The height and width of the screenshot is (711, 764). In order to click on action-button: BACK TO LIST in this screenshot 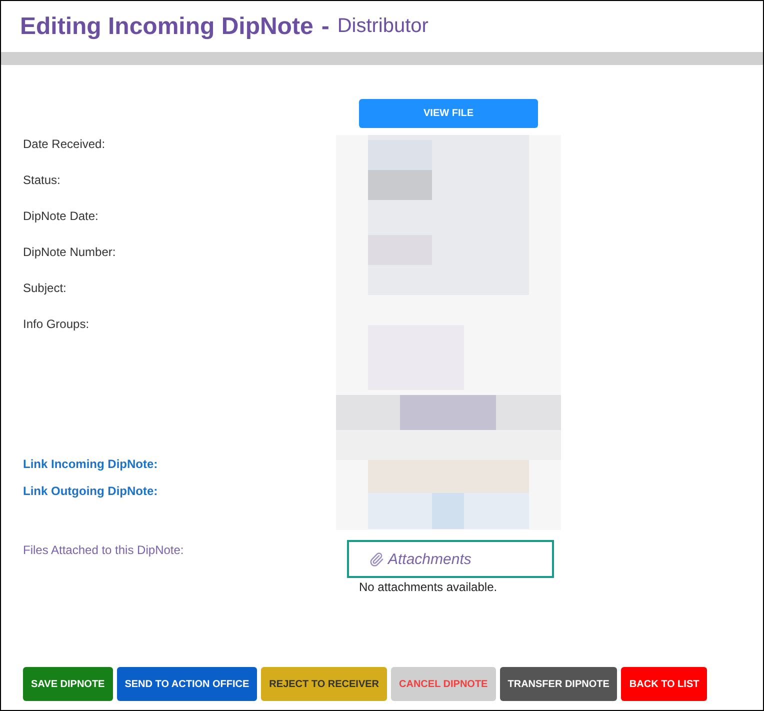, I will do `click(664, 684)`.